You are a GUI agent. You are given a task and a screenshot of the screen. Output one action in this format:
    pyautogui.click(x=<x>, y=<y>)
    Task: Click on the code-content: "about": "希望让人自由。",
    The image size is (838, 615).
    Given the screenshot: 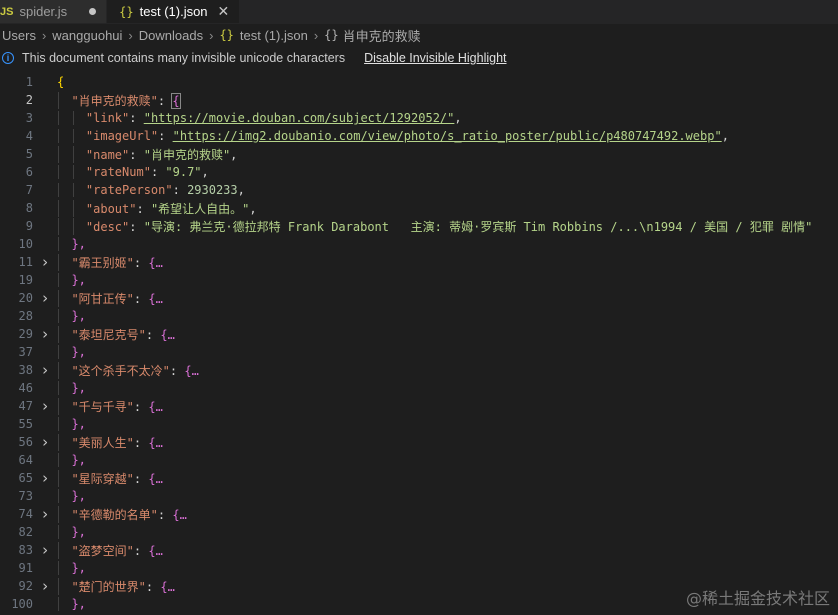 What is the action you would take?
    pyautogui.click(x=447, y=208)
    